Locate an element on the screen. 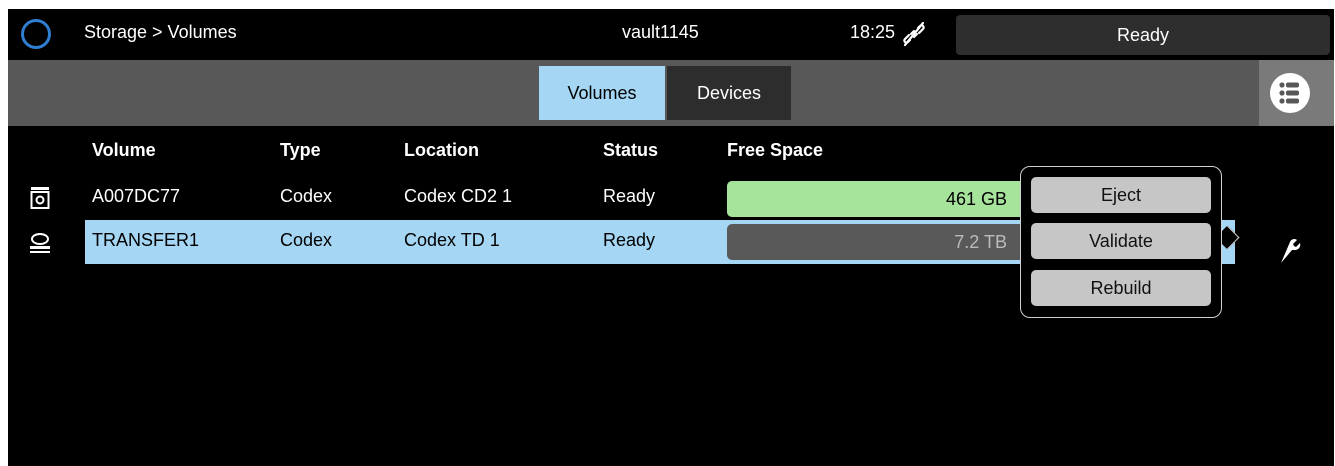 Image resolution: width=1335 pixels, height=466 pixels. tab-devices: Devices is located at coordinates (729, 93).